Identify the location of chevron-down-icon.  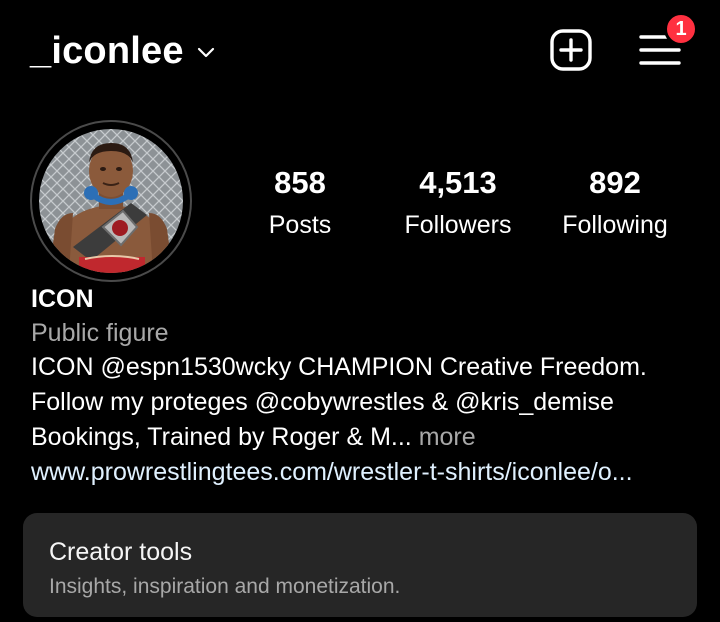
(205, 52).